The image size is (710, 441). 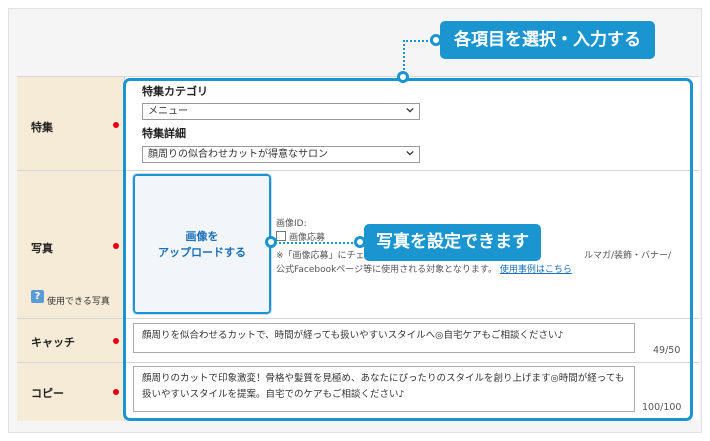 I want to click on detail-select: 顔周りの似合わせカットが得意なサロン, so click(x=281, y=154).